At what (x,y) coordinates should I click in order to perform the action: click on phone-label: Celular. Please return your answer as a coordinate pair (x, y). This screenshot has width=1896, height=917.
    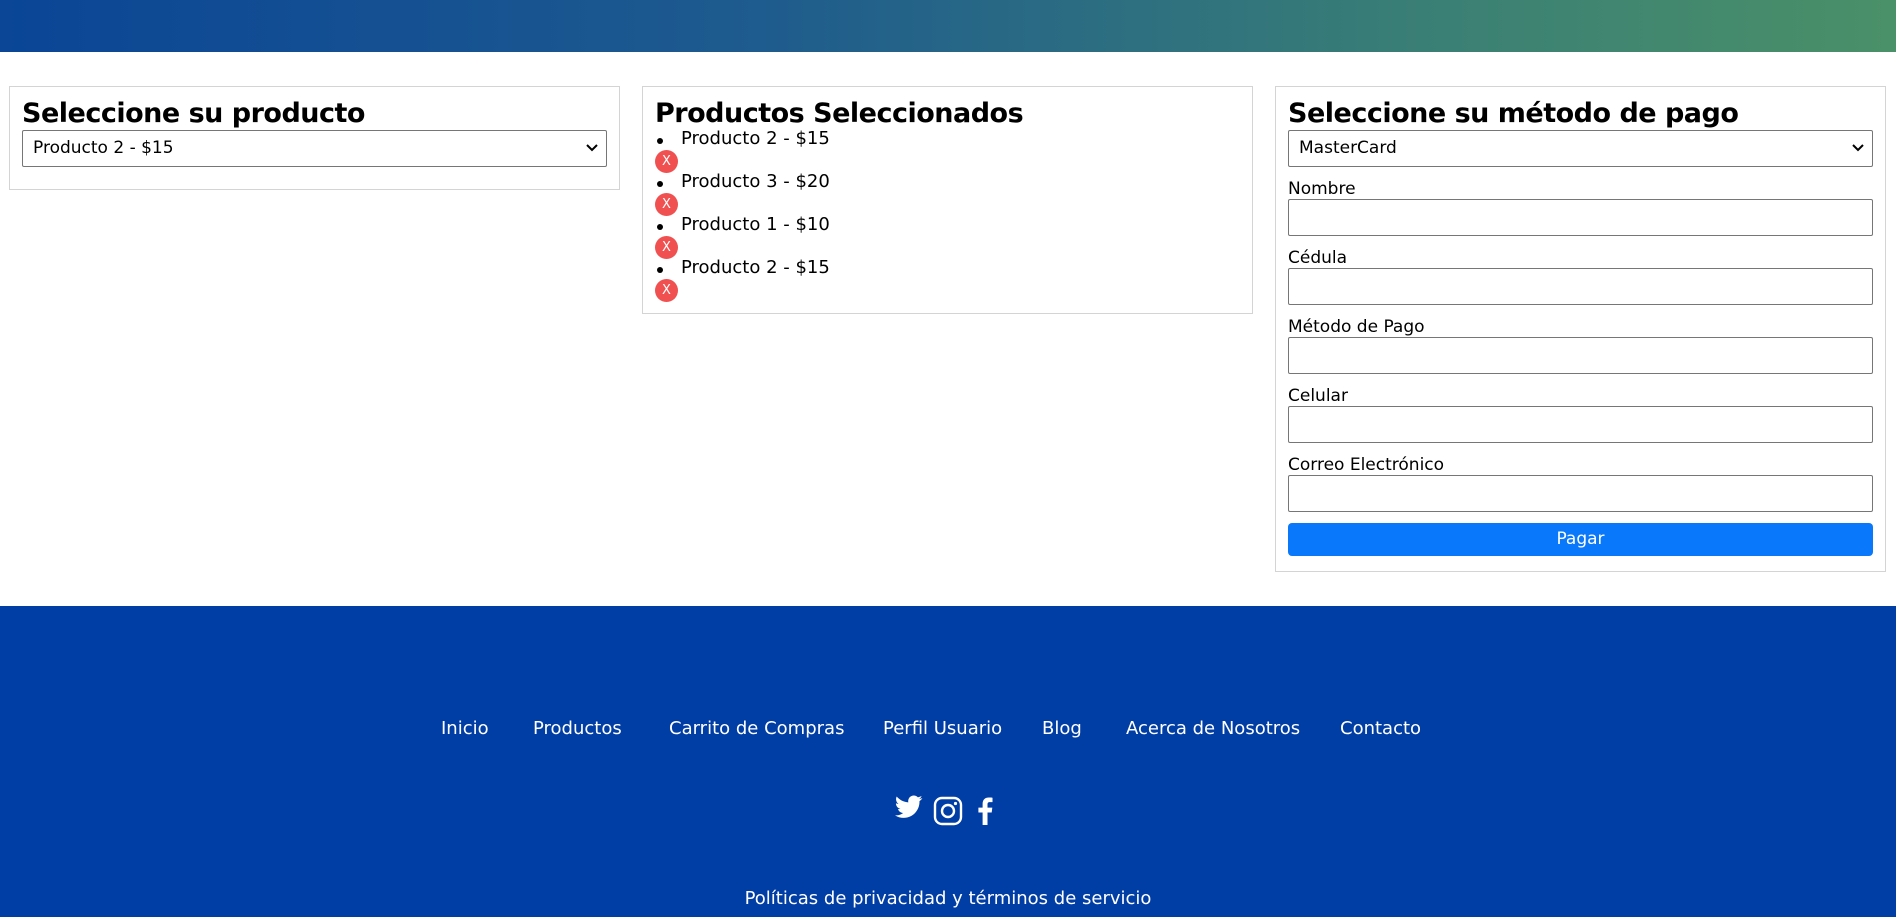
    Looking at the image, I should click on (1318, 396).